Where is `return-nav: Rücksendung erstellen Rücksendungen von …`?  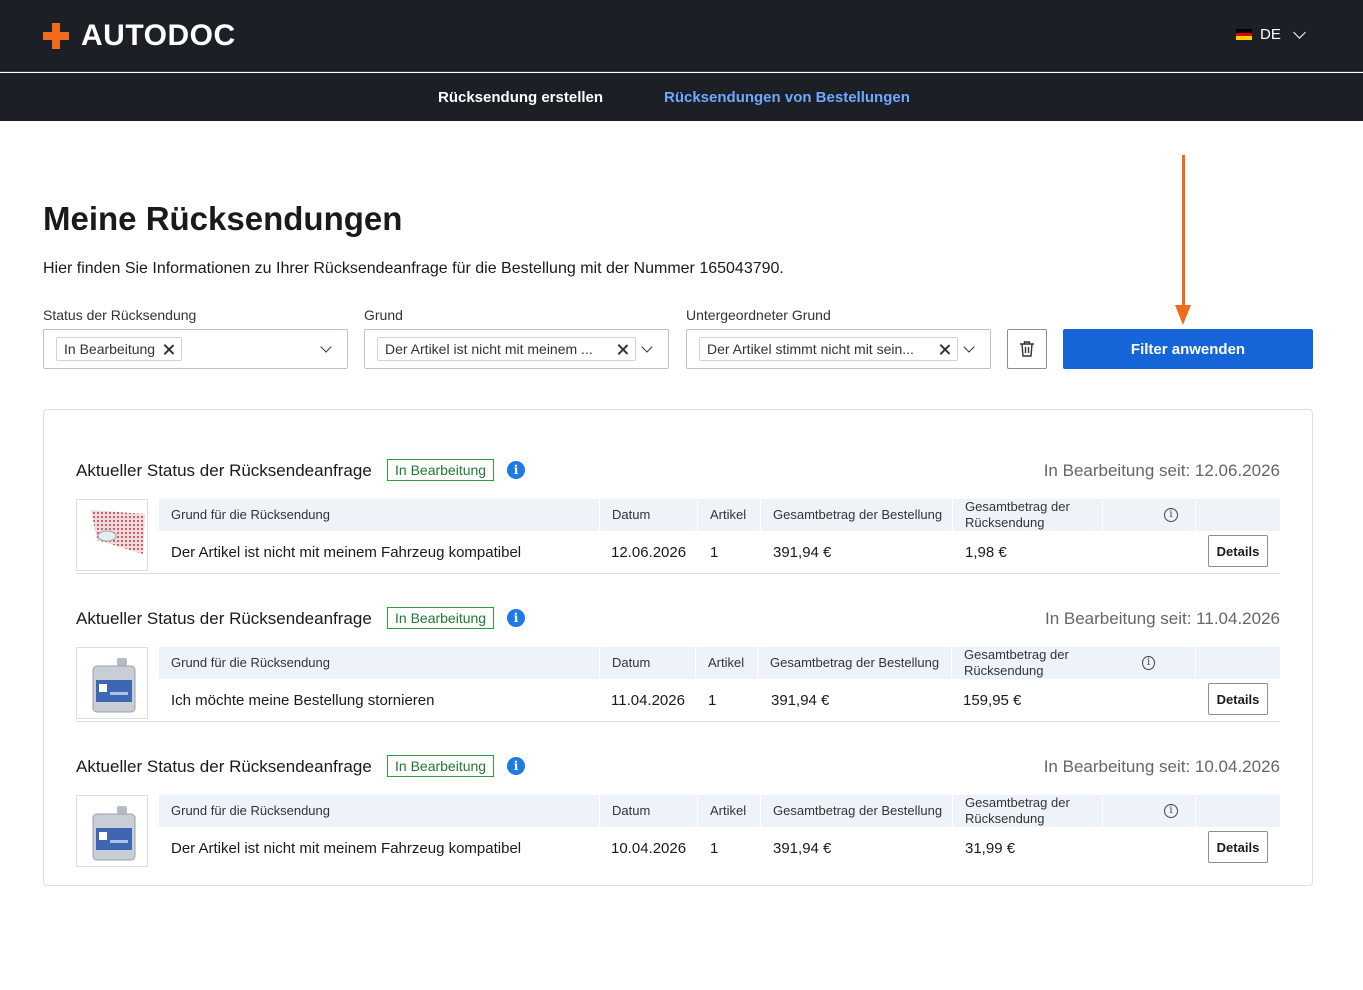
return-nav: Rücksendung erstellen Rücksendungen von … is located at coordinates (681, 97).